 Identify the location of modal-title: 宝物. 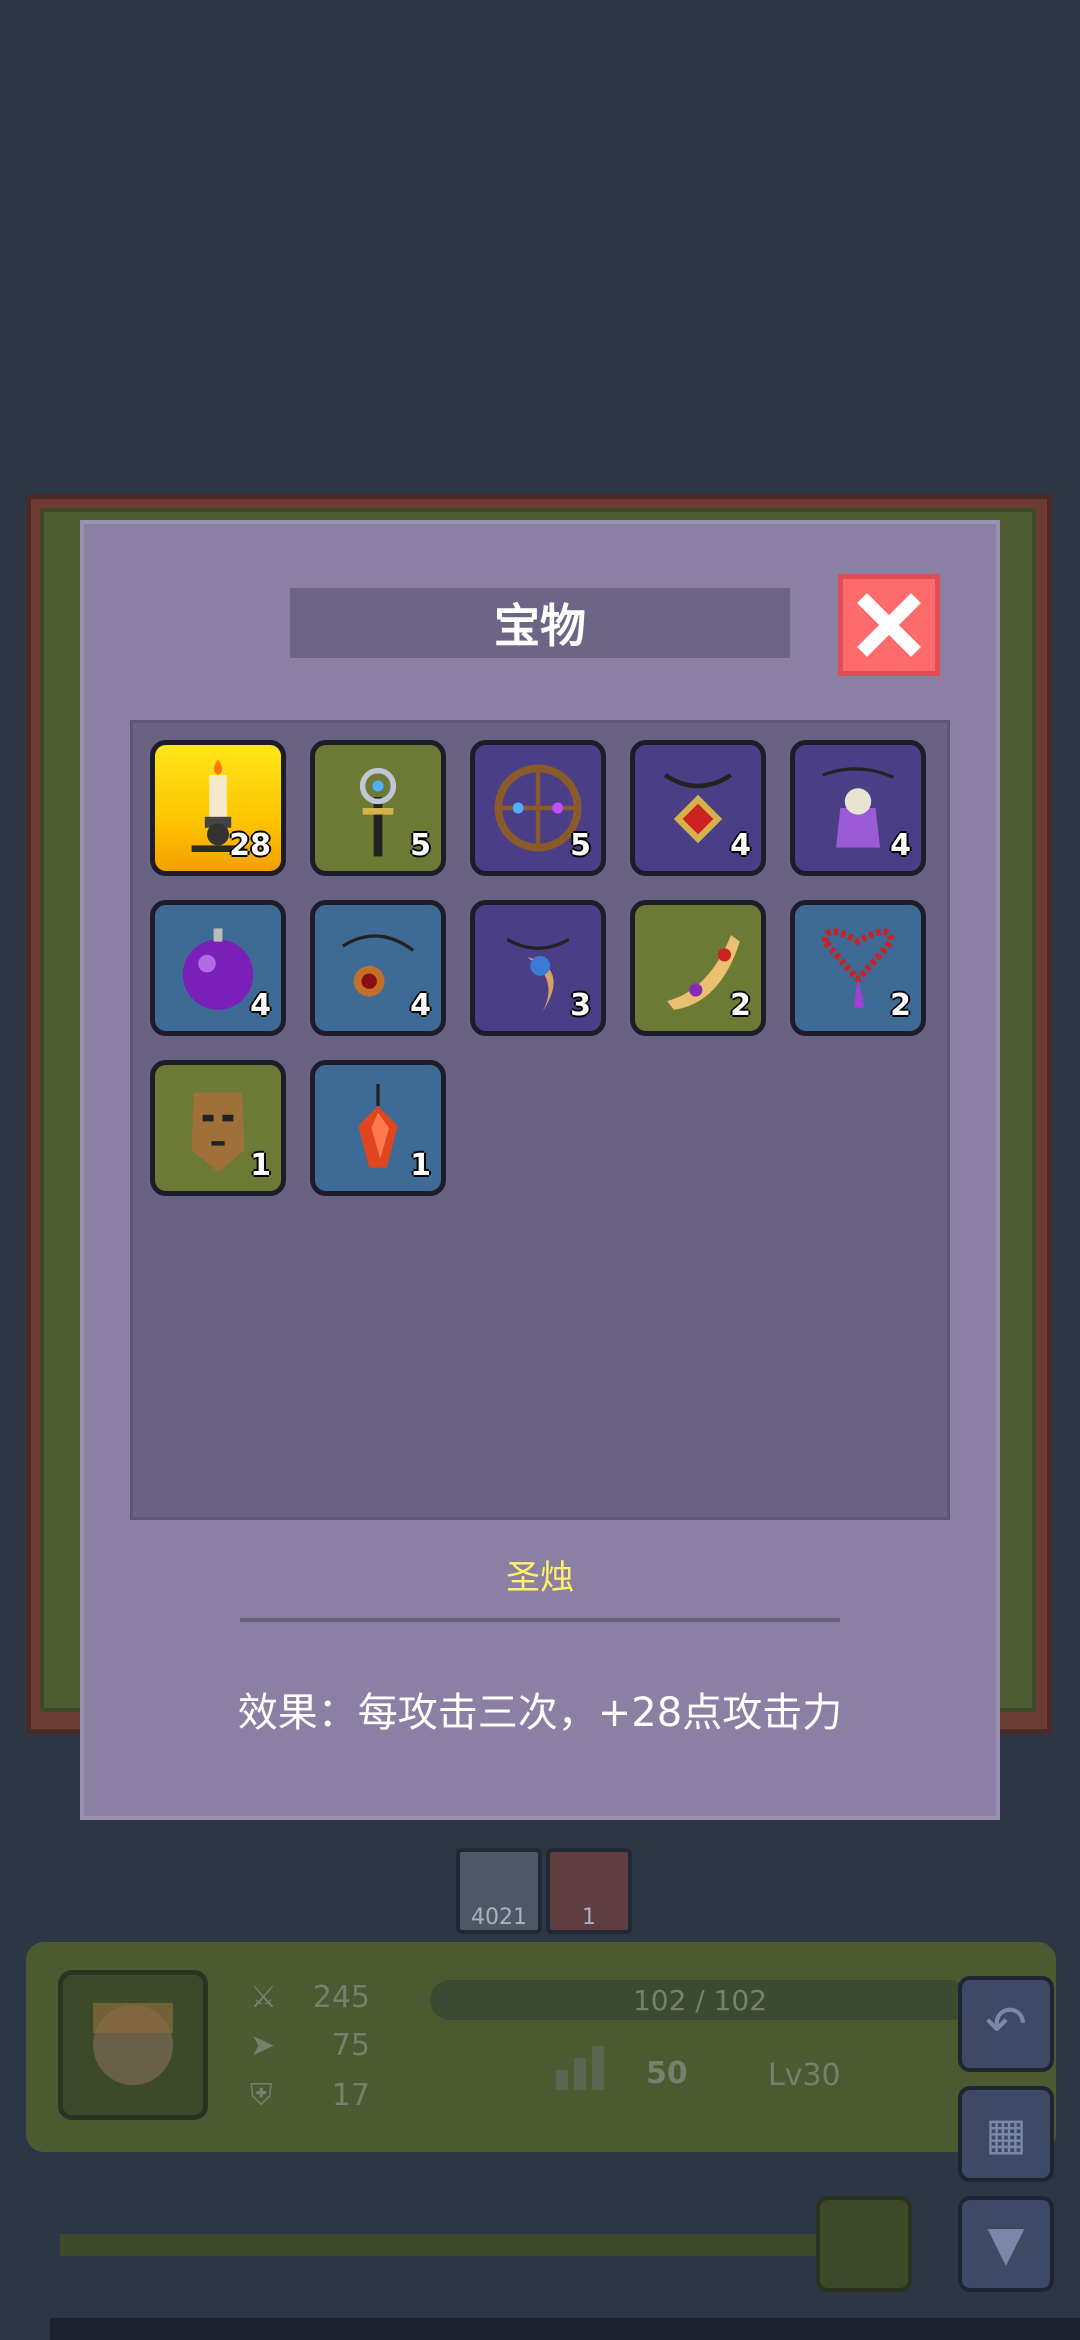
(540, 623).